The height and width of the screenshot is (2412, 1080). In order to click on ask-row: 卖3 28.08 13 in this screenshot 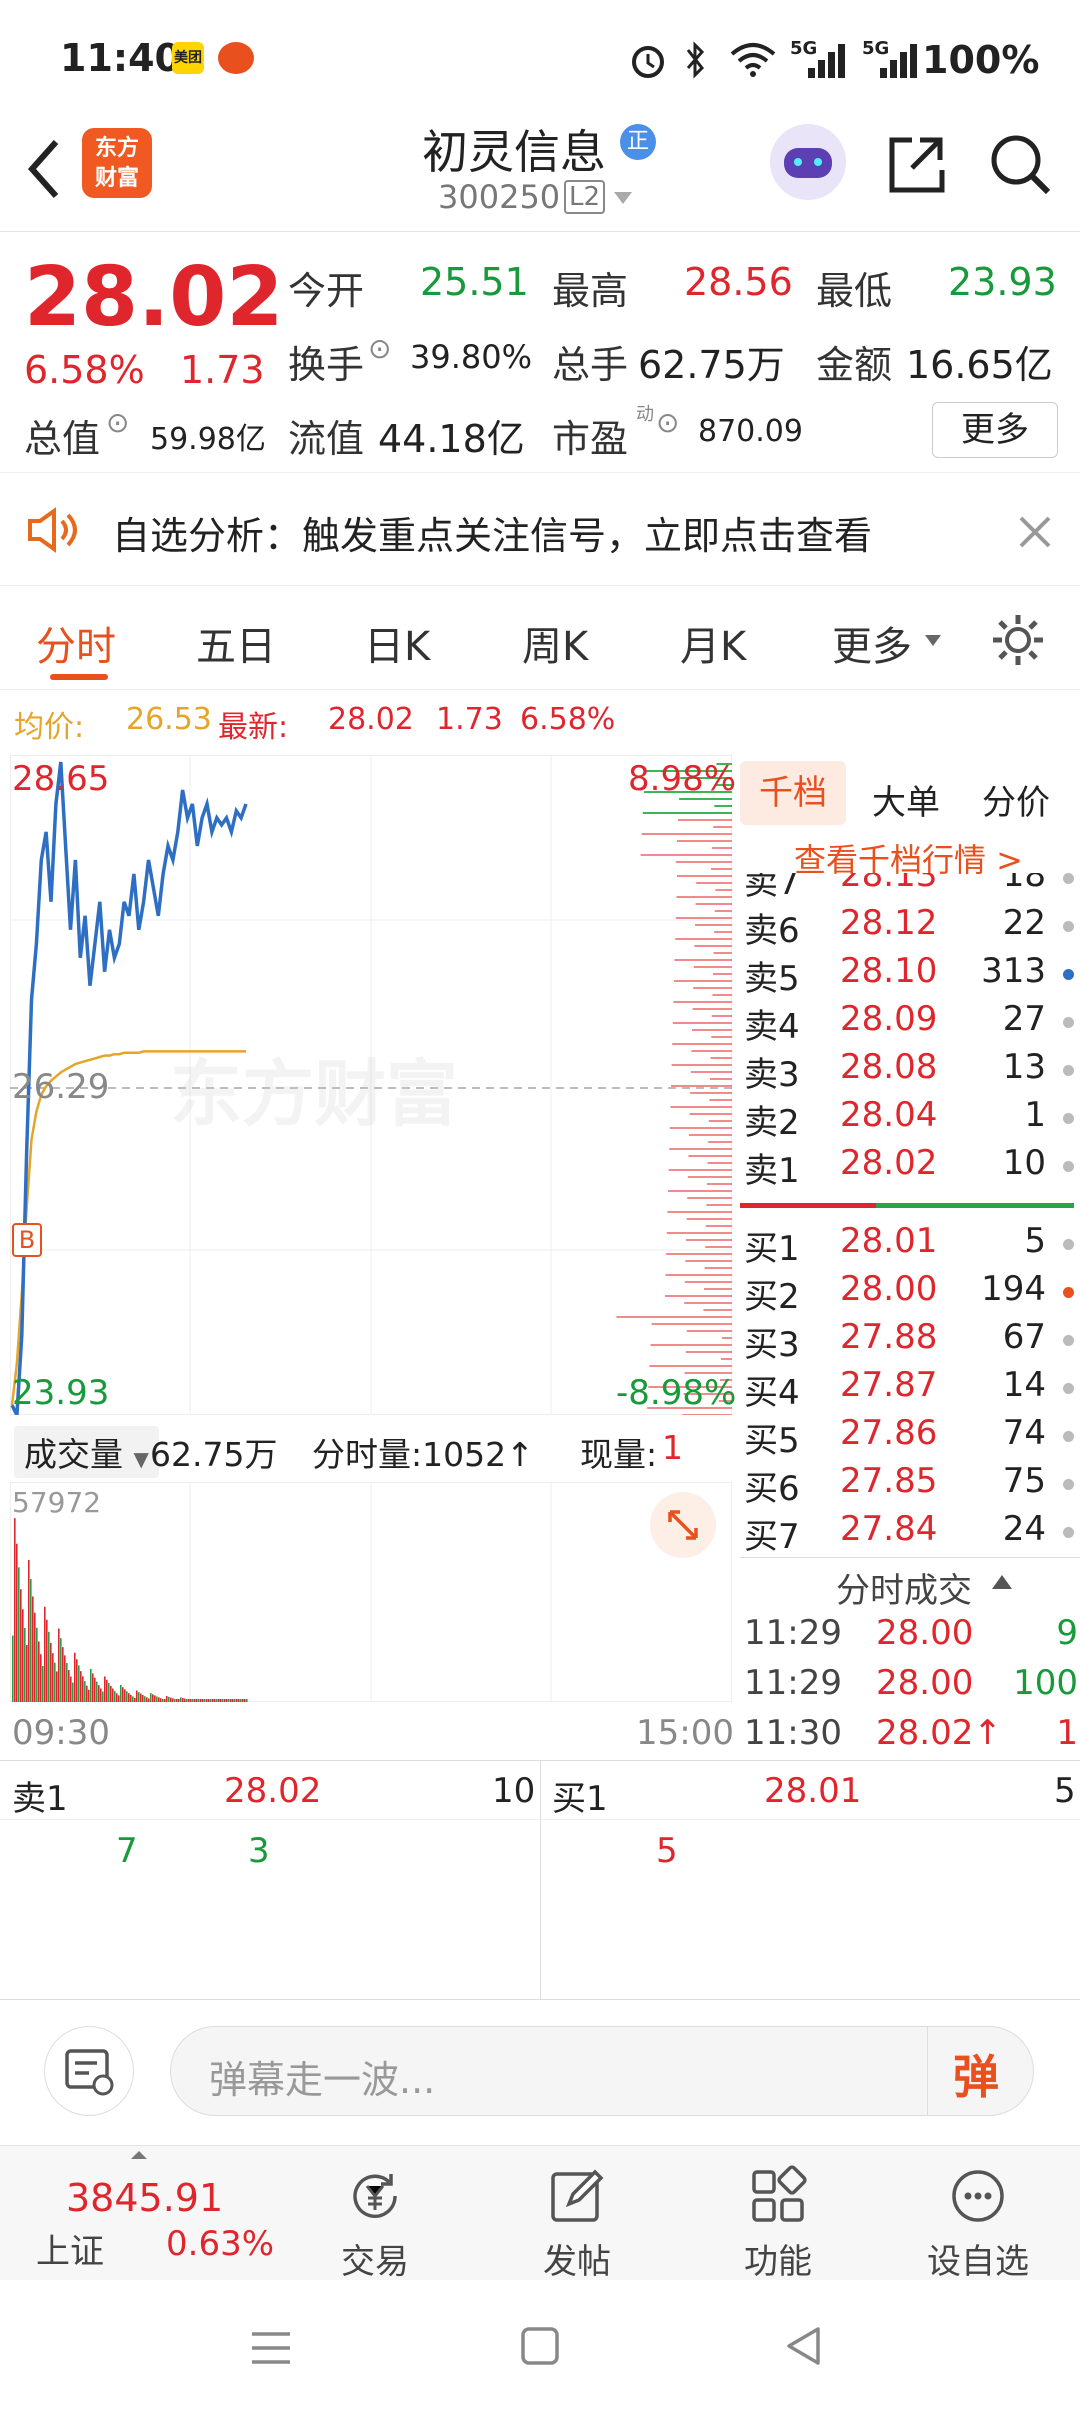, I will do `click(910, 1071)`.